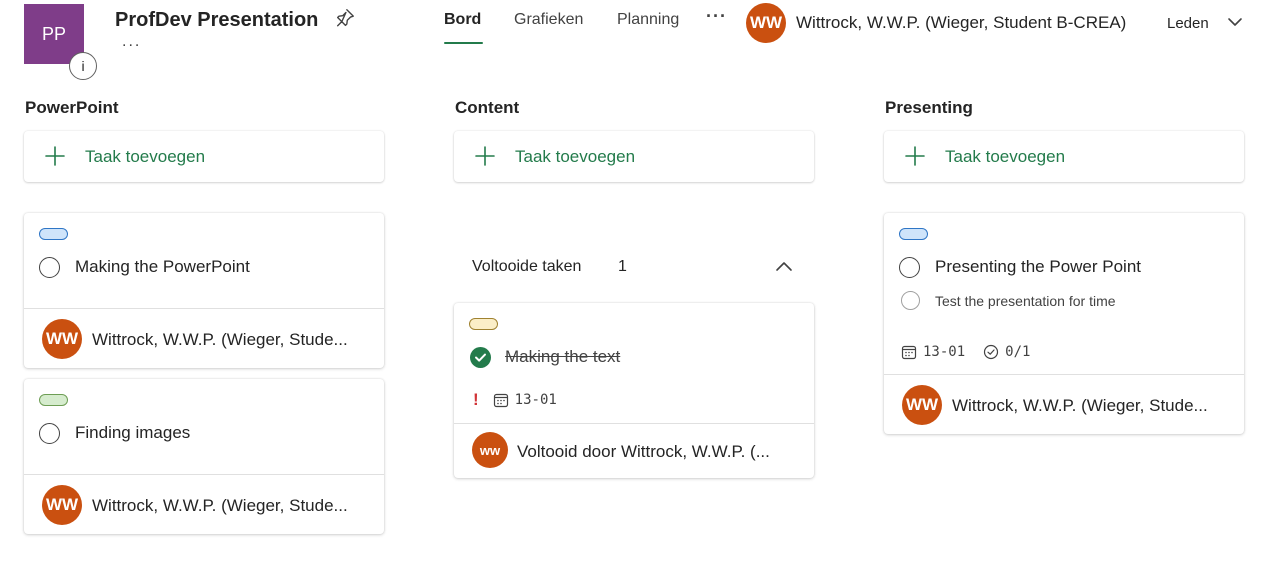 This screenshot has height=570, width=1261. Describe the element at coordinates (910, 300) in the screenshot. I see `subtask-checkbox` at that location.